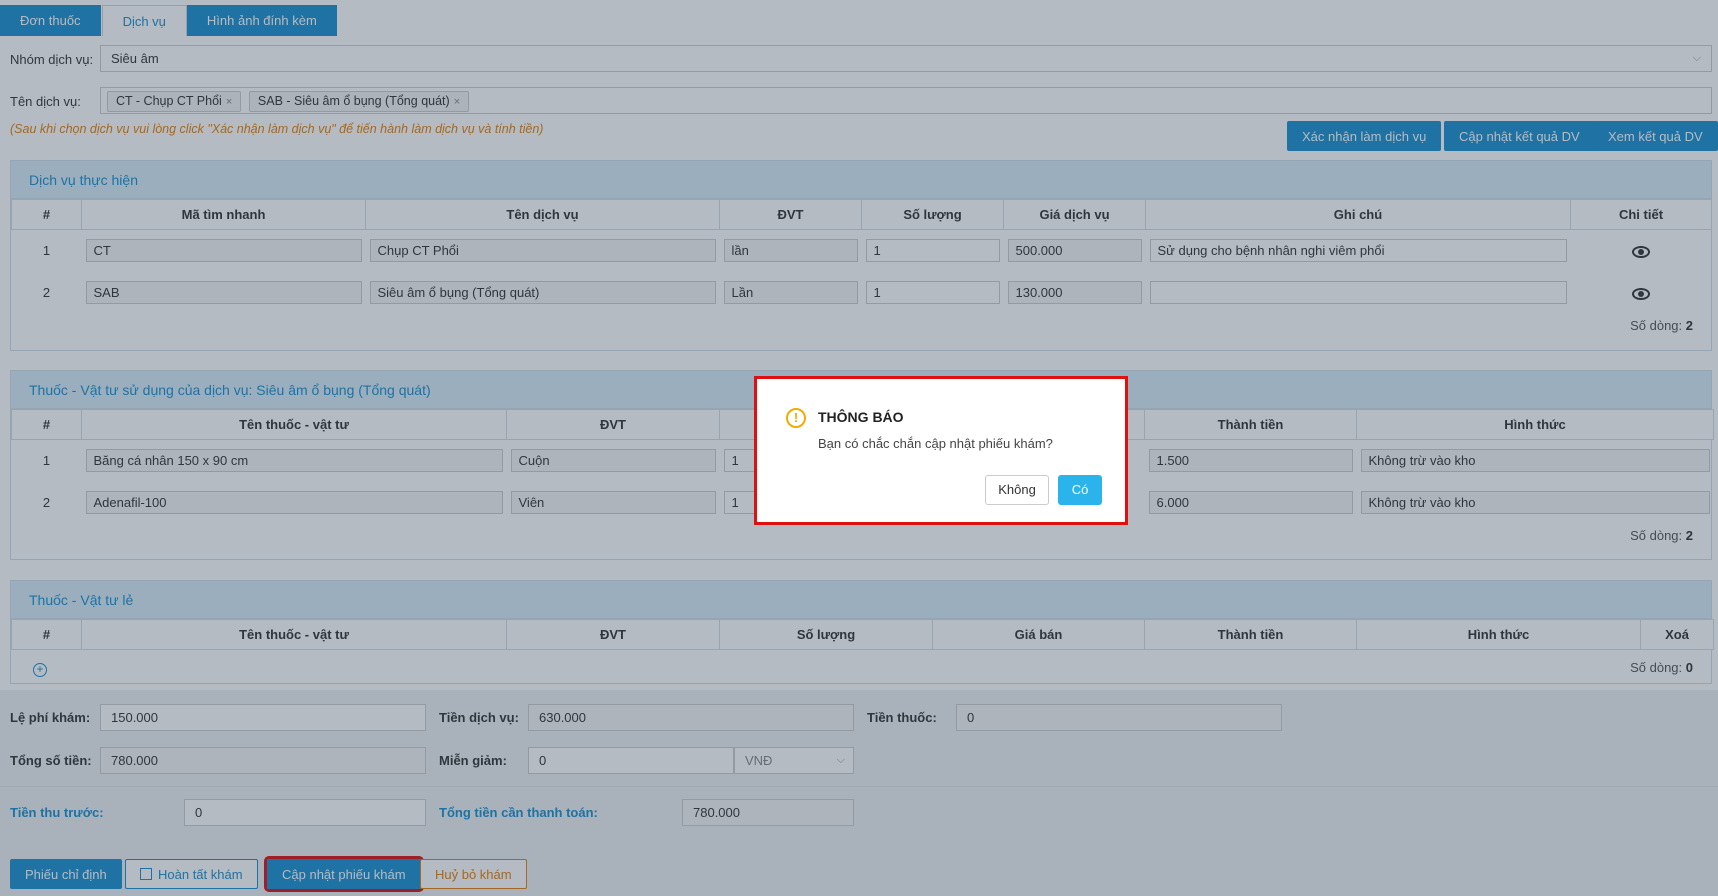 The width and height of the screenshot is (1718, 896). What do you see at coordinates (1080, 490) in the screenshot?
I see `dialog-yes-button: Có` at bounding box center [1080, 490].